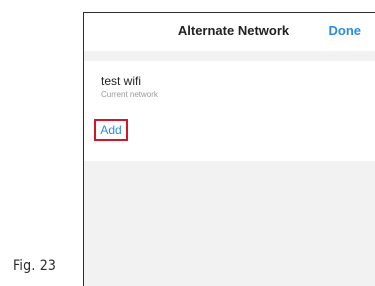  I want to click on network-status: Current network, so click(129, 94).